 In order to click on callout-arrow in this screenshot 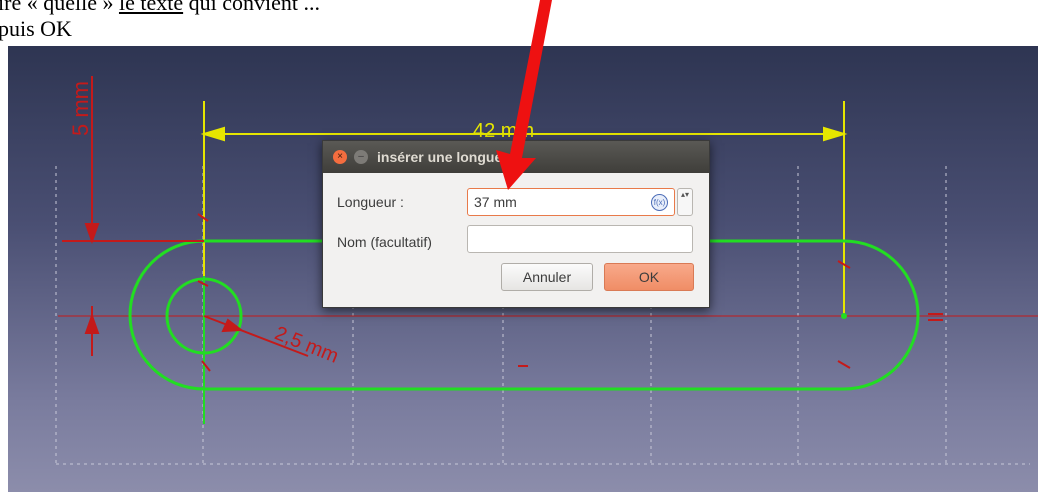, I will do `click(524, 95)`.